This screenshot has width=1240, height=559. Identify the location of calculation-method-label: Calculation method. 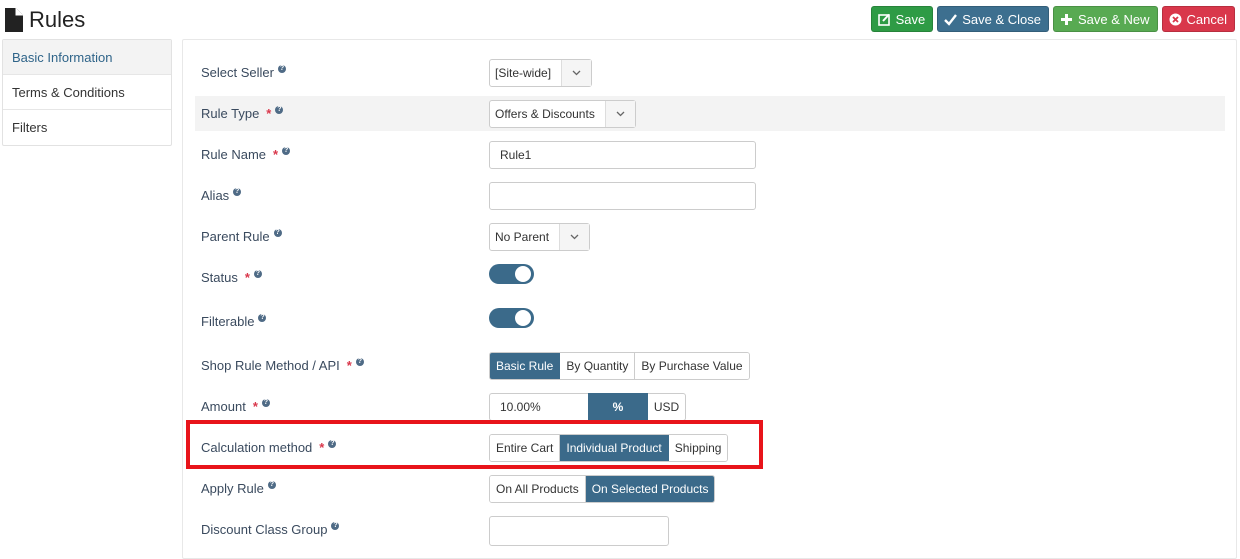
(257, 447).